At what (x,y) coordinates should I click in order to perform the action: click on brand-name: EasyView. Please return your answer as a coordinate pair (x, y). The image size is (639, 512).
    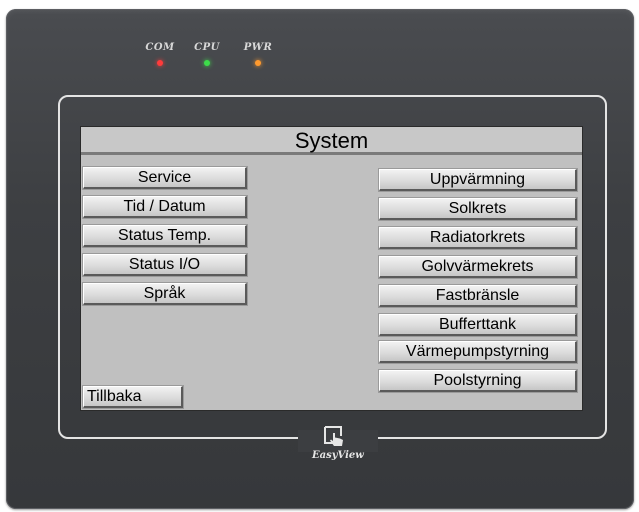
    Looking at the image, I should click on (338, 455).